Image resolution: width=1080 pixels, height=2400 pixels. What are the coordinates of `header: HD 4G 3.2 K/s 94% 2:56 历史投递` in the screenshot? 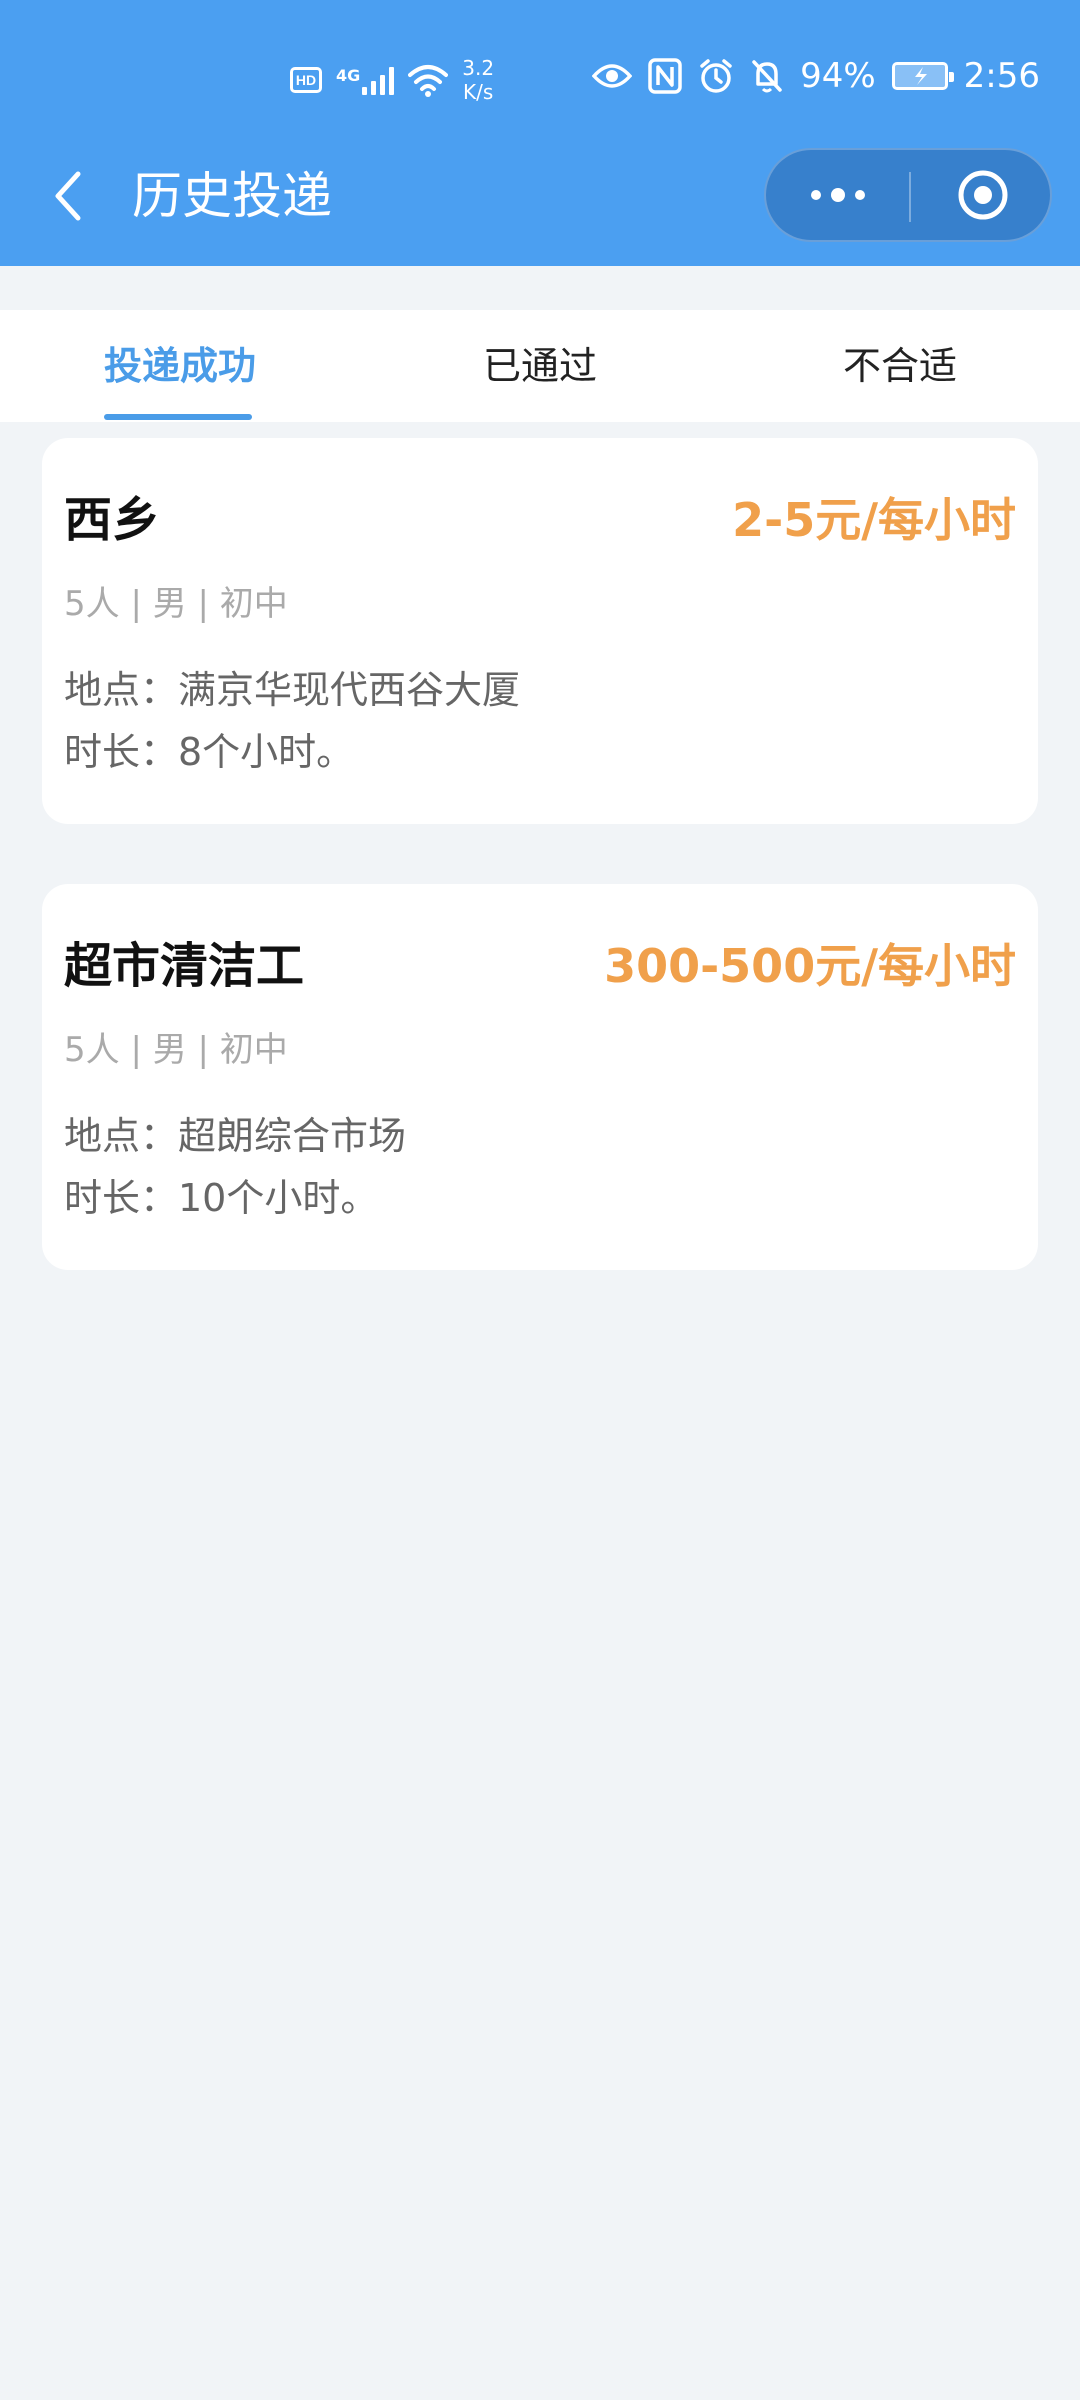 It's located at (540, 133).